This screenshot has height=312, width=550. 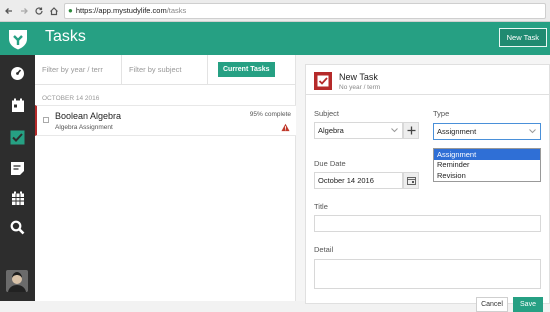 I want to click on type-dropdown-list: Assignment Reminder Revision, so click(x=487, y=165).